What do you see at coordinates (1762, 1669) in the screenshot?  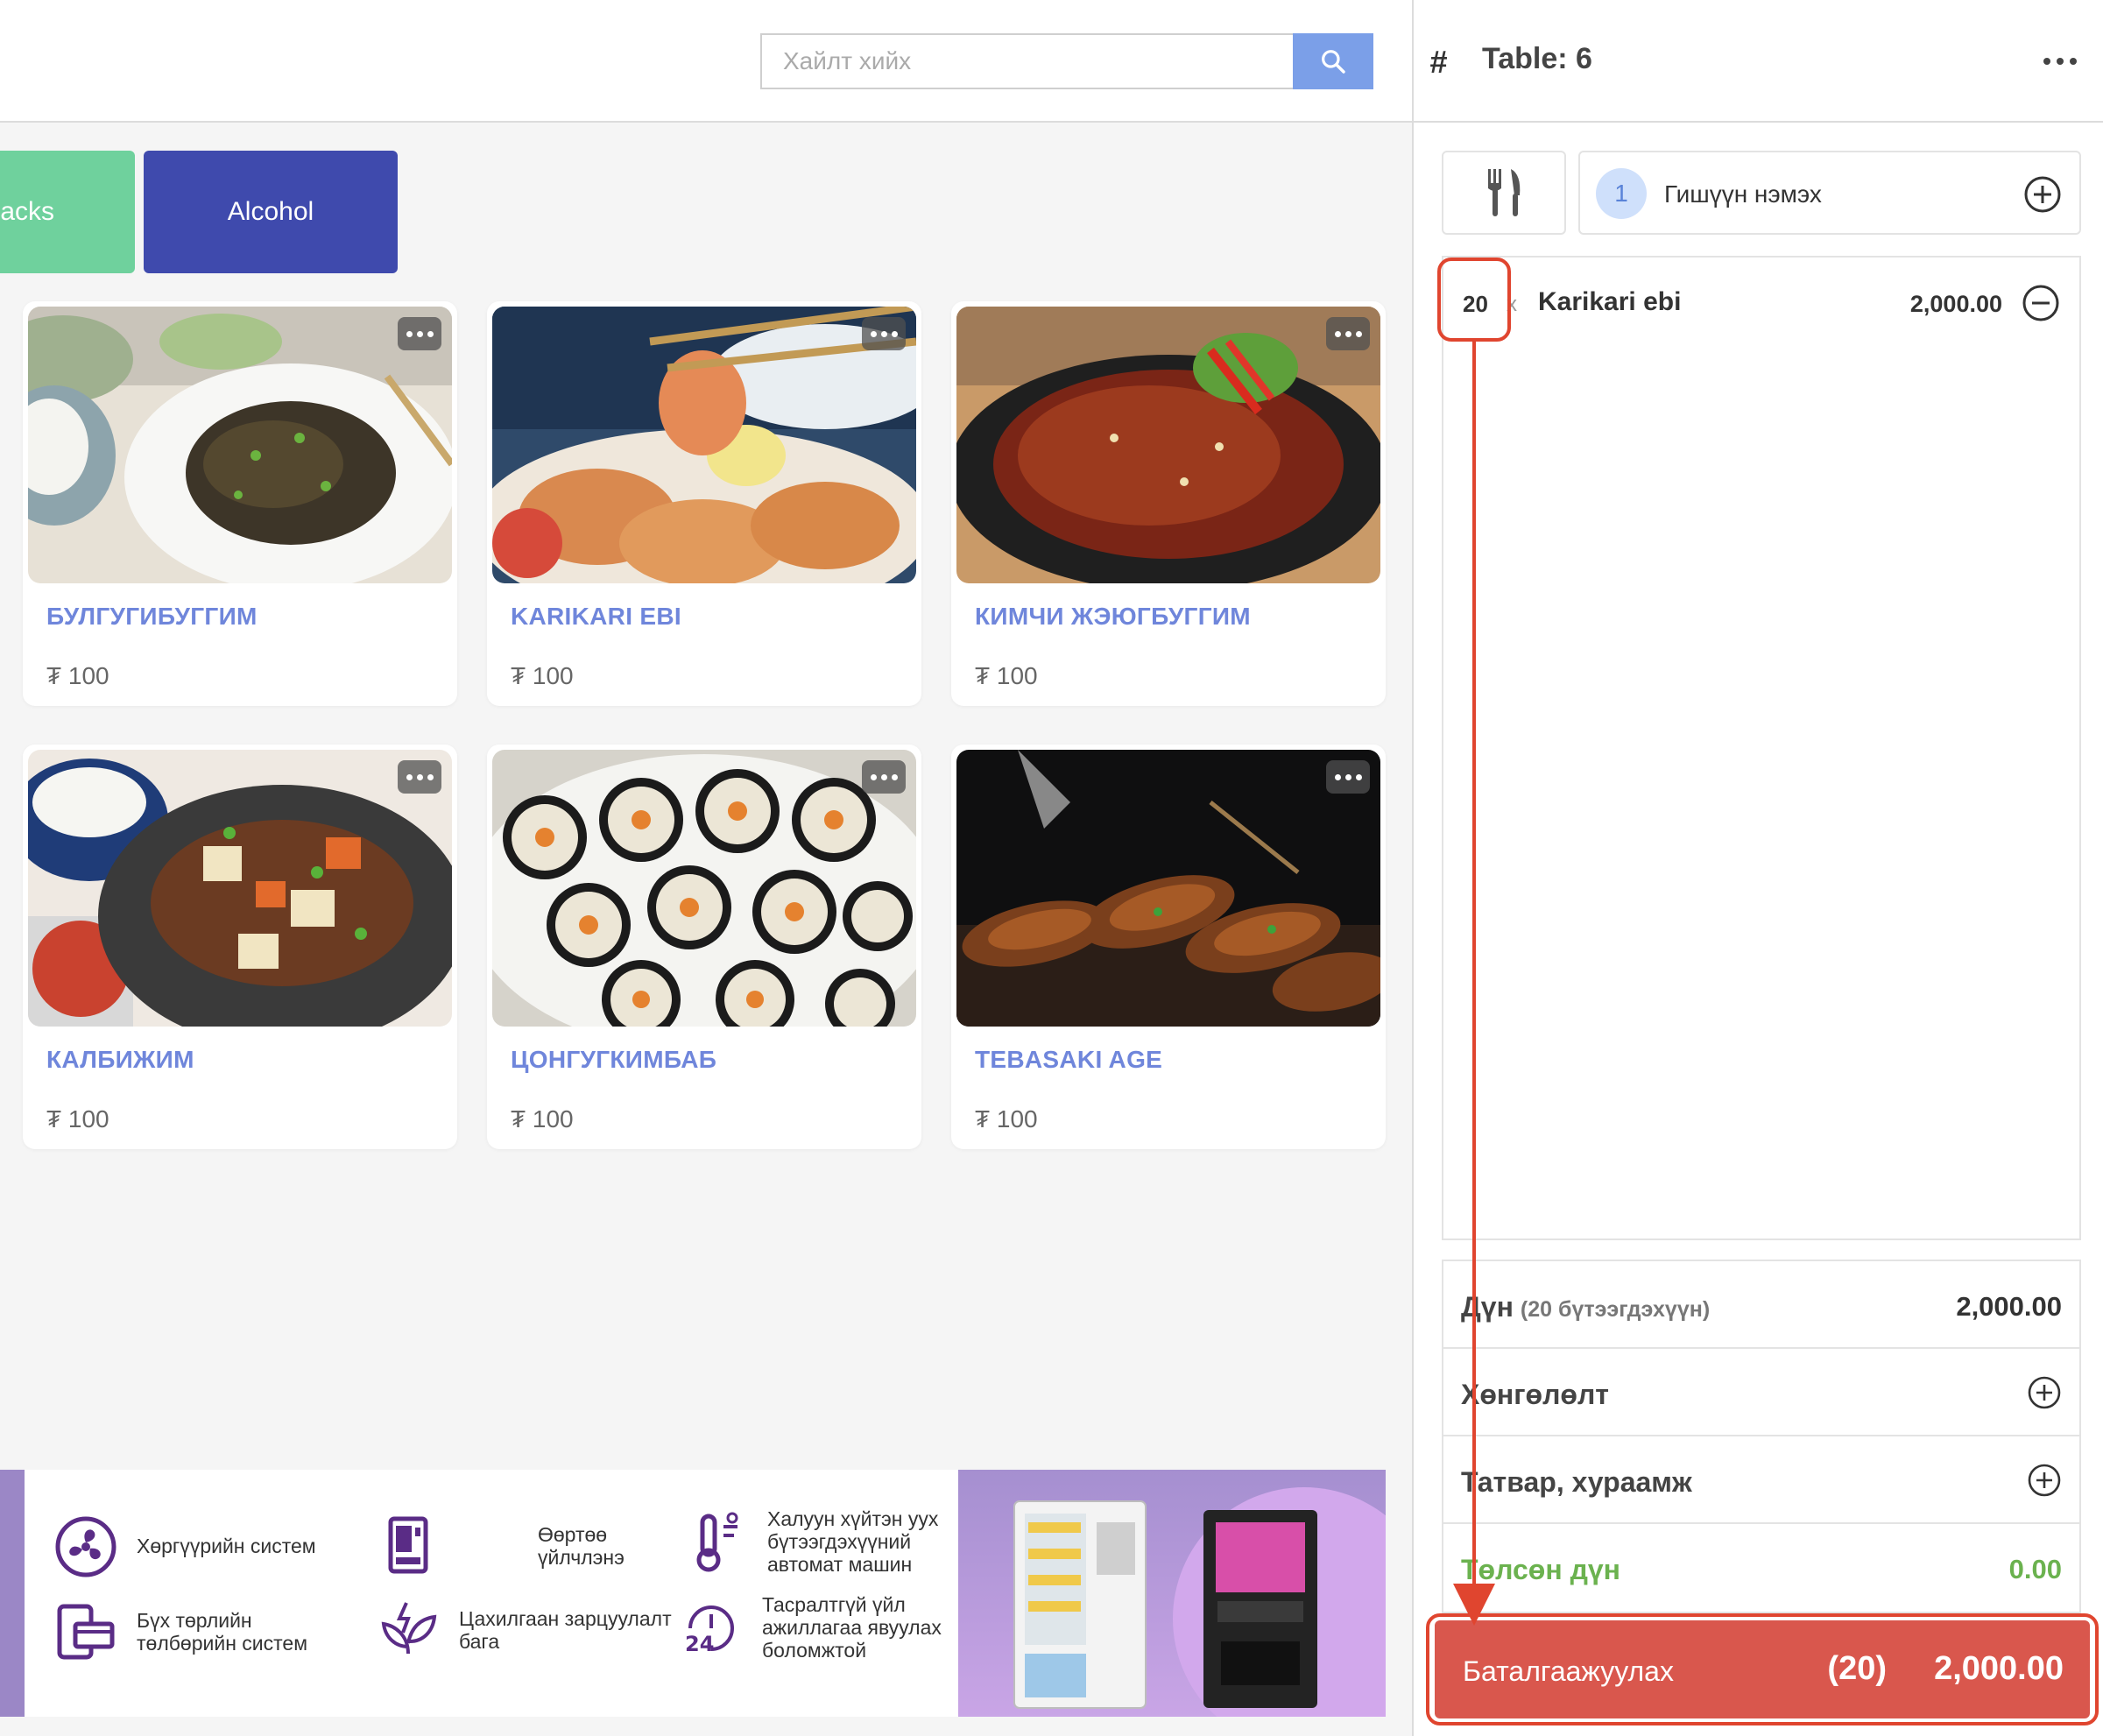 I see `confirm-button: Баталгаажуулах (20) 2,000.00` at bounding box center [1762, 1669].